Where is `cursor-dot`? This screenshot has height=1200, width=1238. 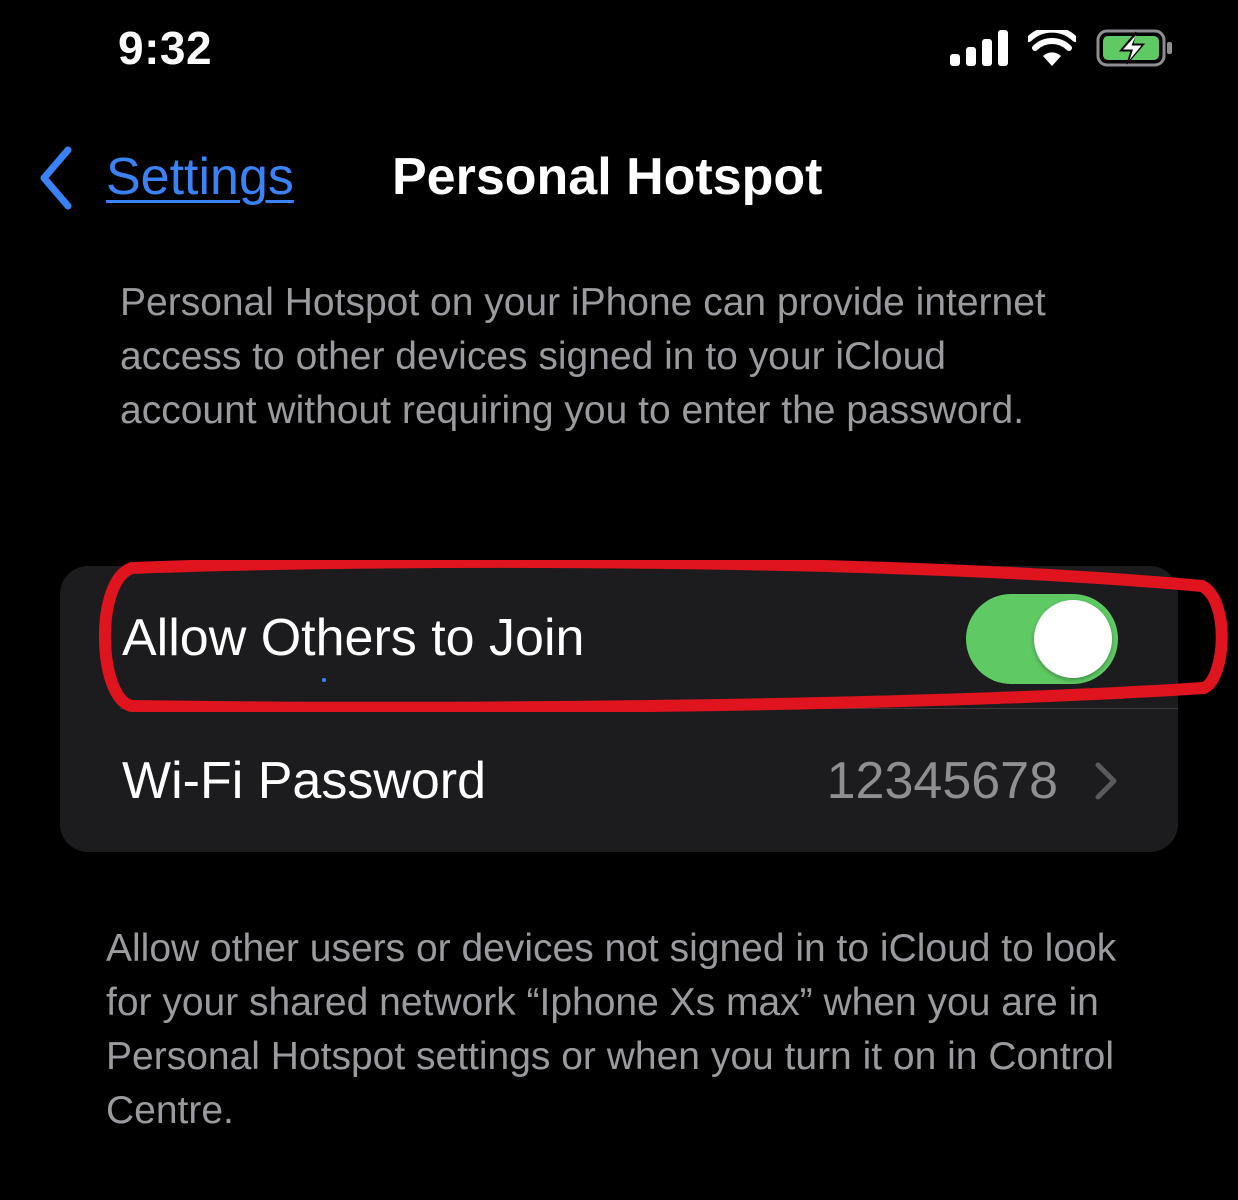 cursor-dot is located at coordinates (324, 680).